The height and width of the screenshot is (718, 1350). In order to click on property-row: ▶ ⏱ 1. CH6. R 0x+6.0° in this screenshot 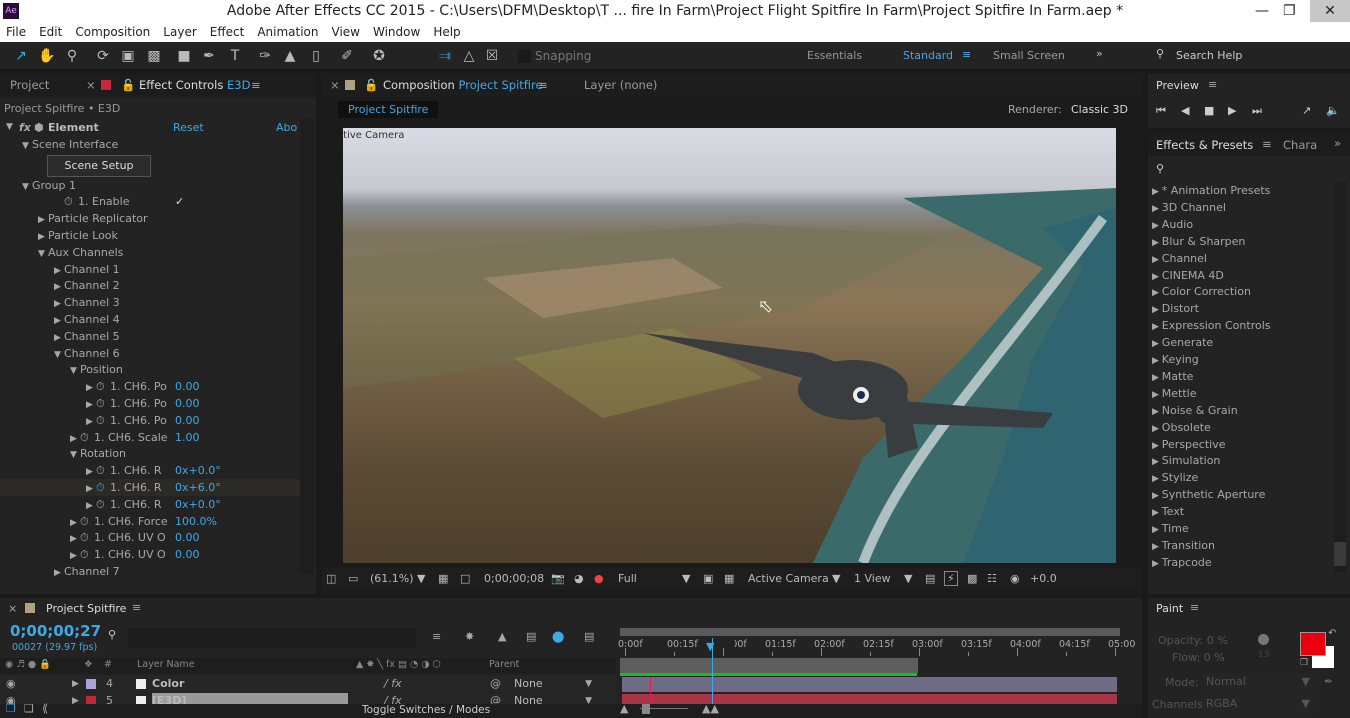, I will do `click(155, 487)`.